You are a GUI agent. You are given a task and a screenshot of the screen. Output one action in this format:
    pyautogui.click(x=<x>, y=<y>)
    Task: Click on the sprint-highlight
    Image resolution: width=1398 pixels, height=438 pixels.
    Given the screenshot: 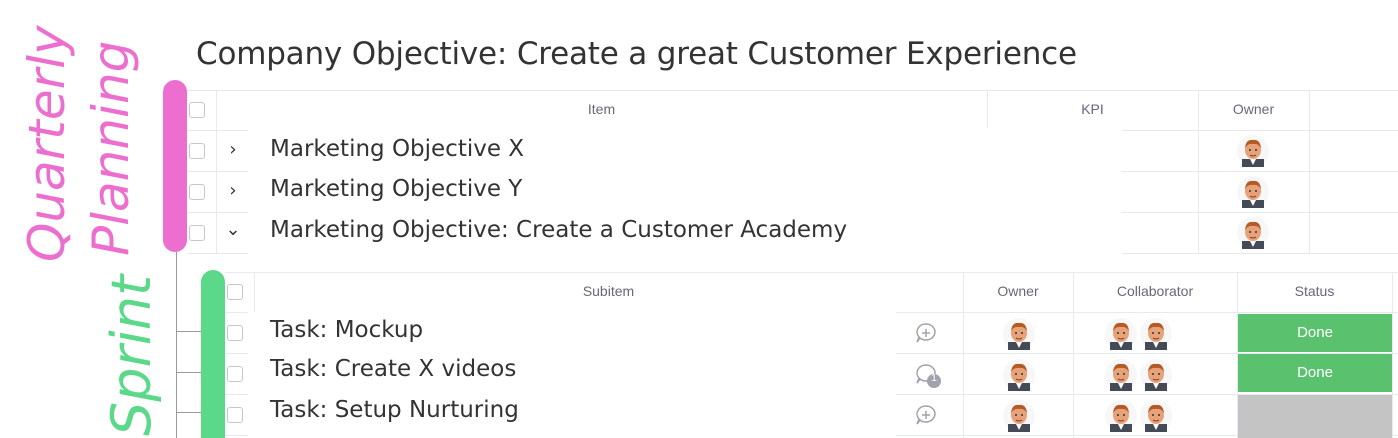 What is the action you would take?
    pyautogui.click(x=213, y=354)
    